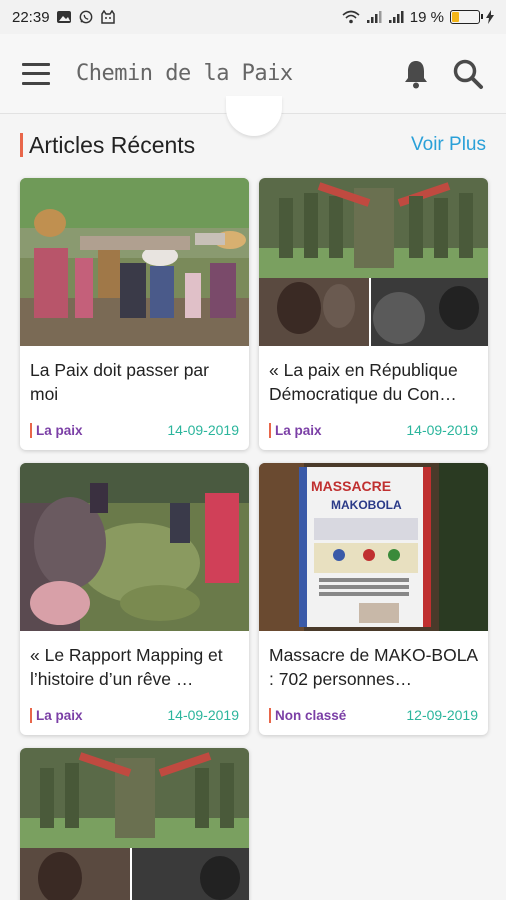  Describe the element at coordinates (85, 17) in the screenshot. I see `whatsapp-icon` at that location.